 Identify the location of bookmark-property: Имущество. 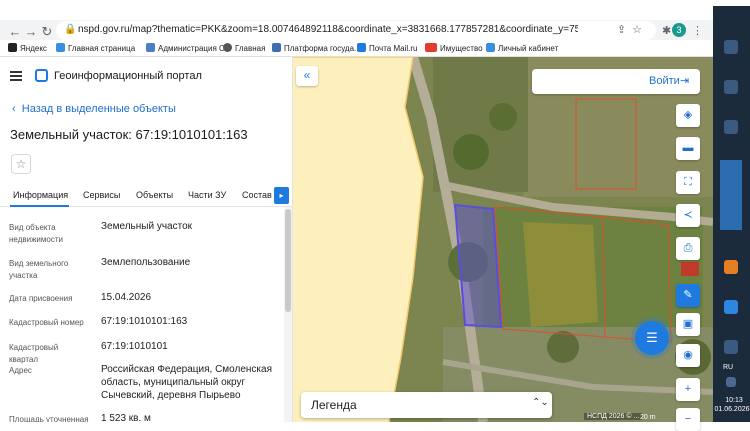
(454, 48).